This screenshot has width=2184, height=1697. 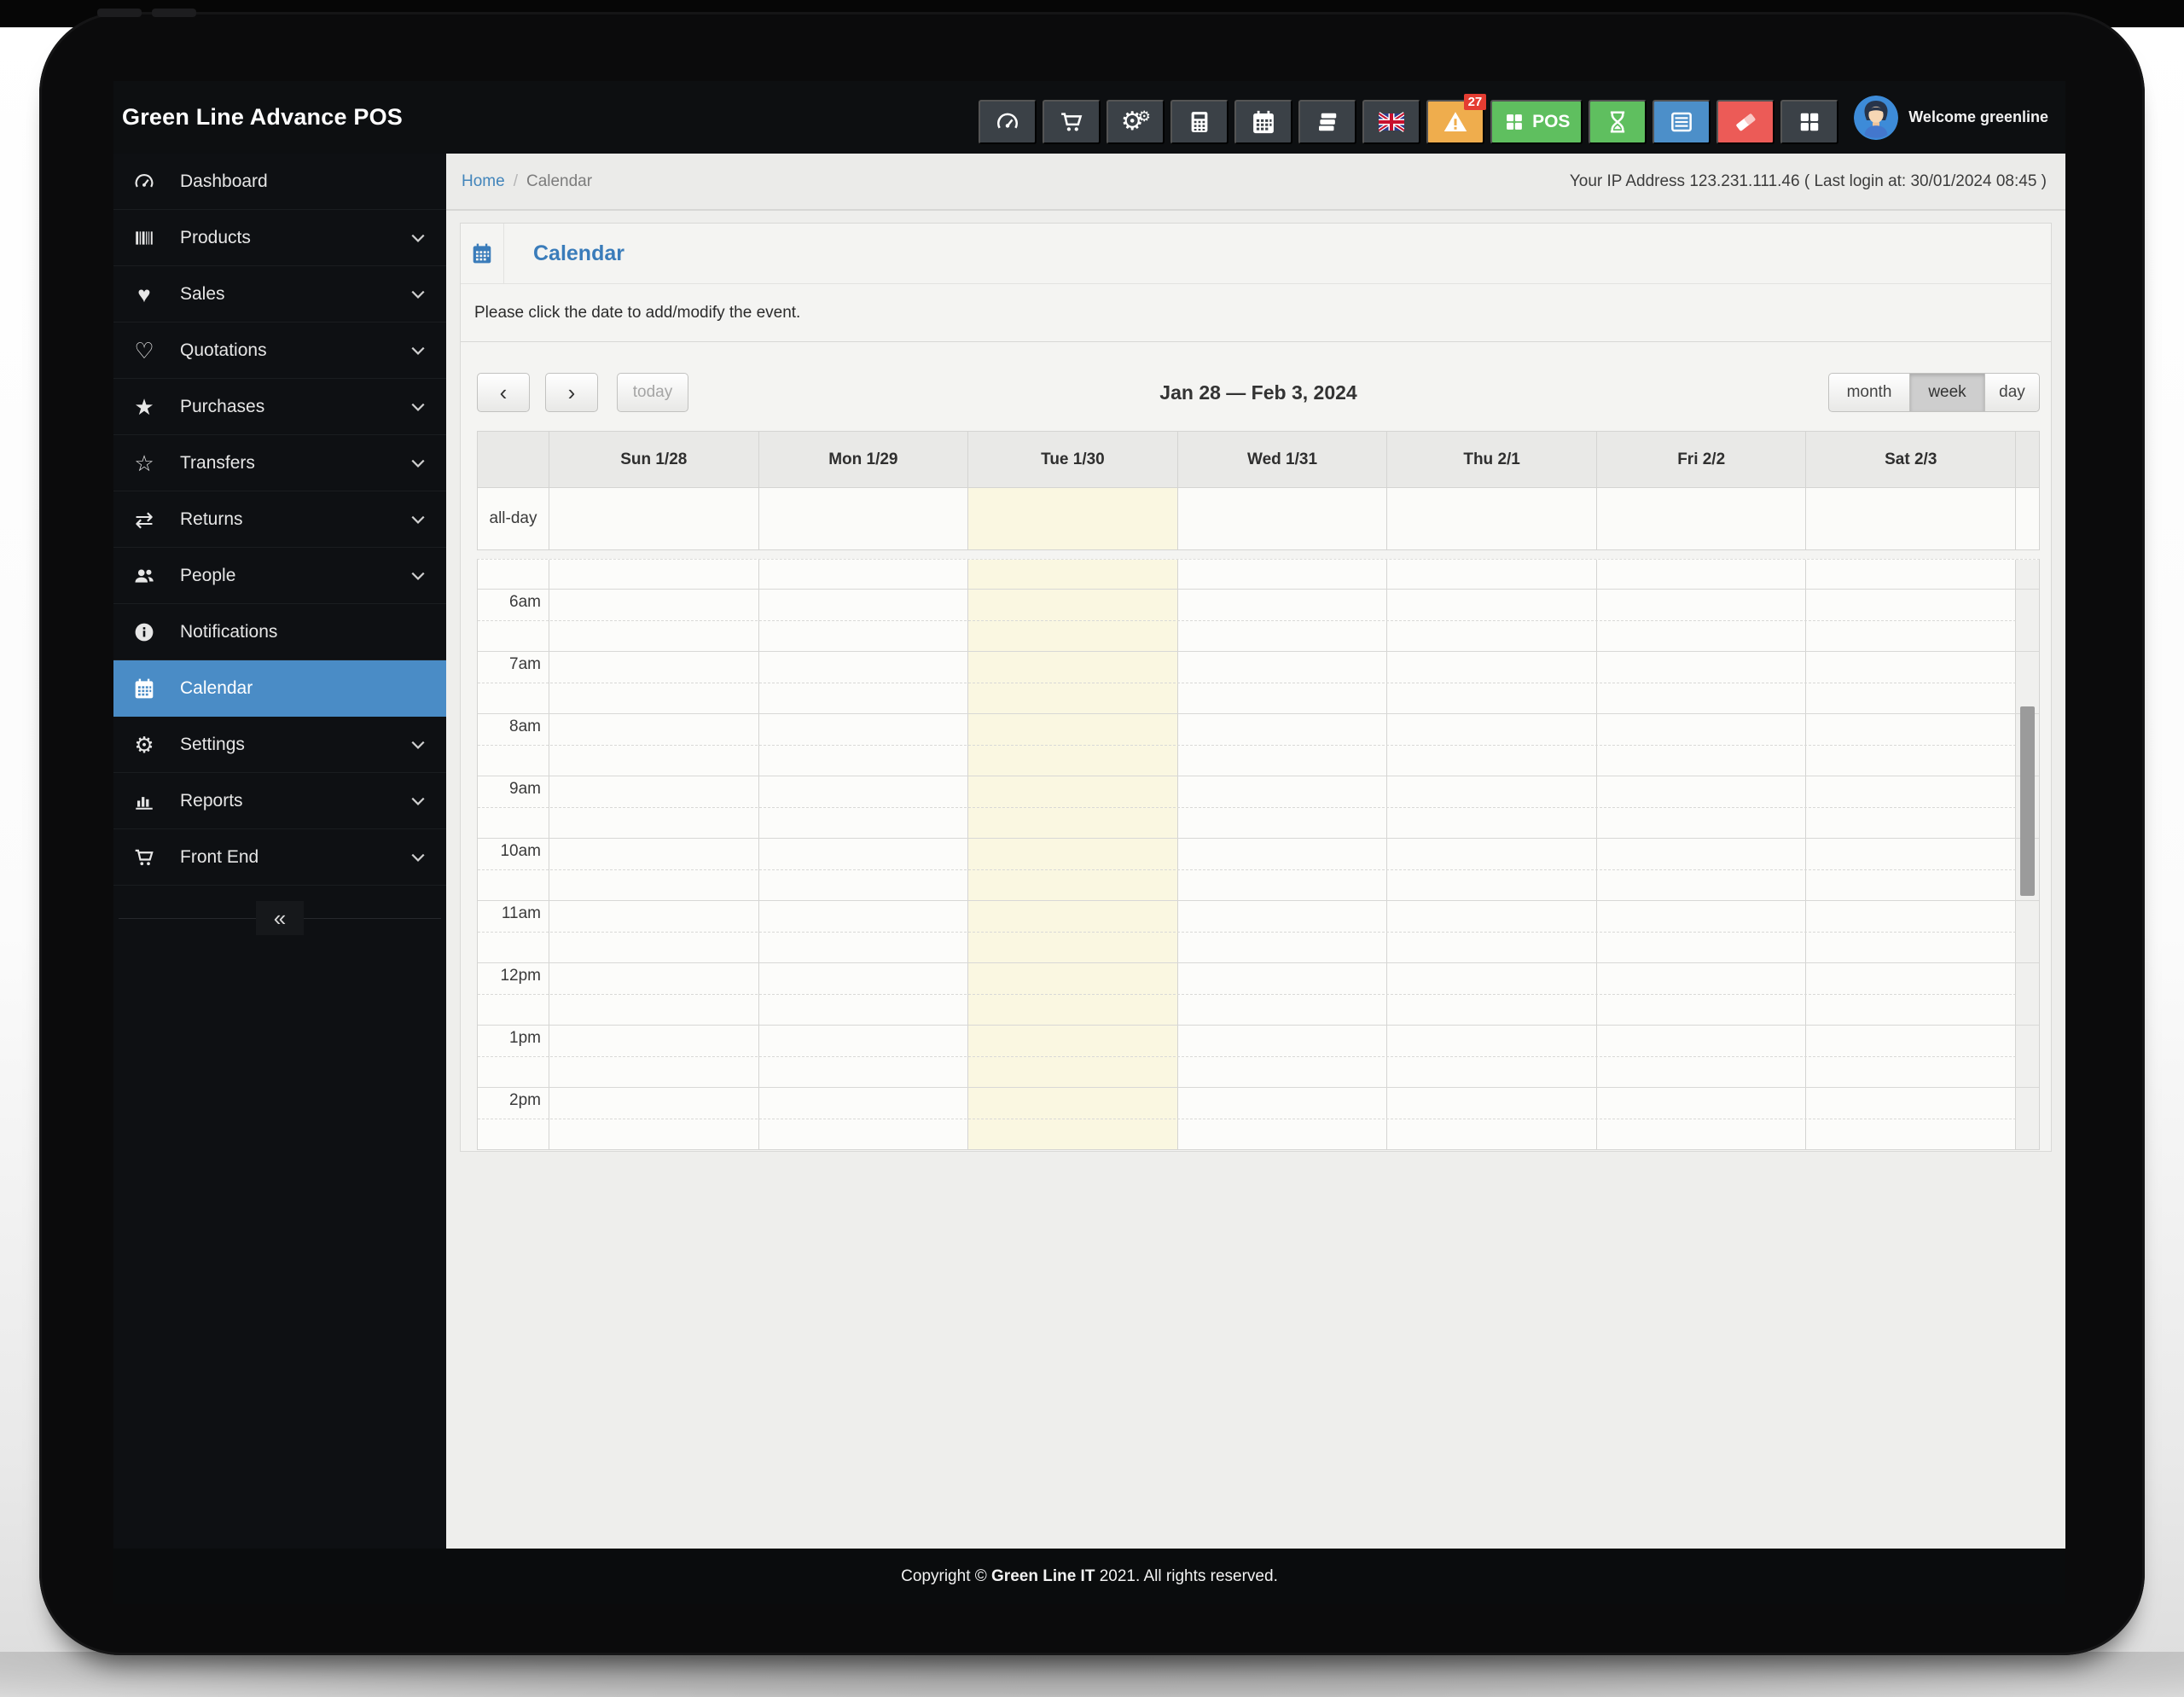 I want to click on apps-shortcut-button, so click(x=1810, y=121).